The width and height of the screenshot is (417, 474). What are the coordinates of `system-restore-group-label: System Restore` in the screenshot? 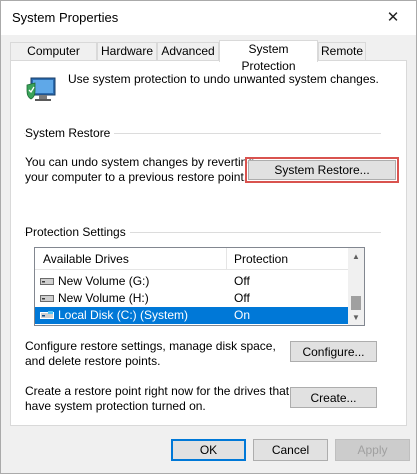 It's located at (70, 133).